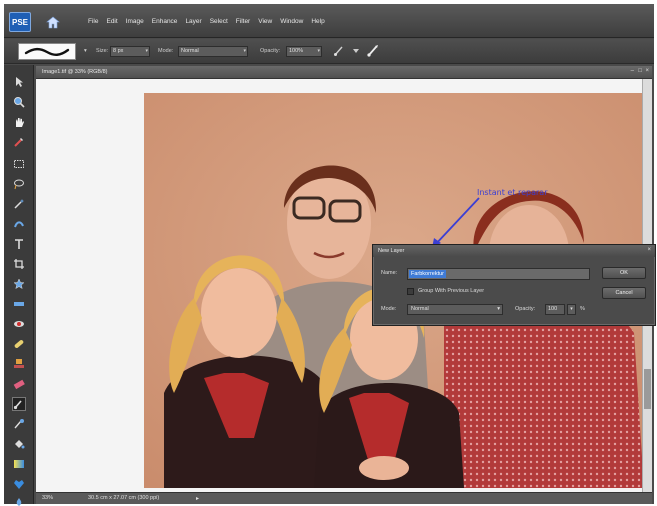 The width and height of the screenshot is (657, 506). What do you see at coordinates (19, 184) in the screenshot?
I see `lasso-tool-icon` at bounding box center [19, 184].